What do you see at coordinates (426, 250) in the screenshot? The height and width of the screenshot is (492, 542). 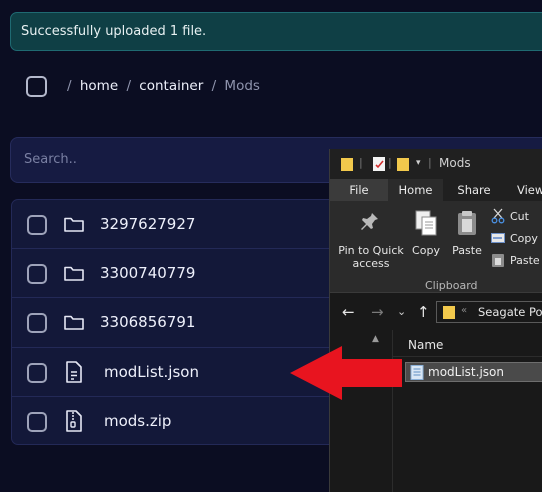 I see `copy-button: Copy` at bounding box center [426, 250].